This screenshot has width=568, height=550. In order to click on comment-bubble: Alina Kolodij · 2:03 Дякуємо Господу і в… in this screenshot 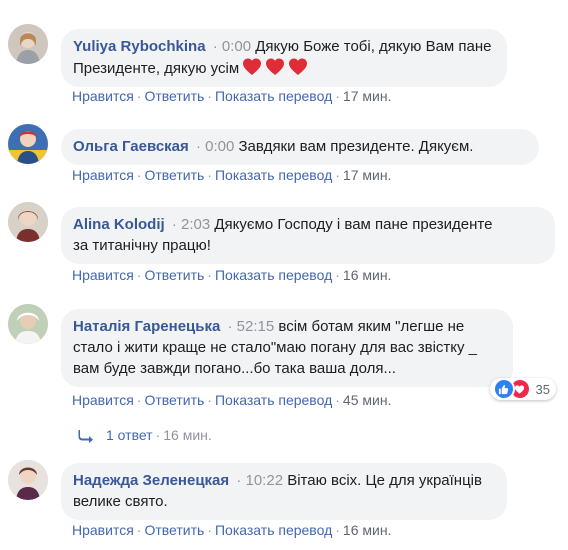, I will do `click(308, 235)`.